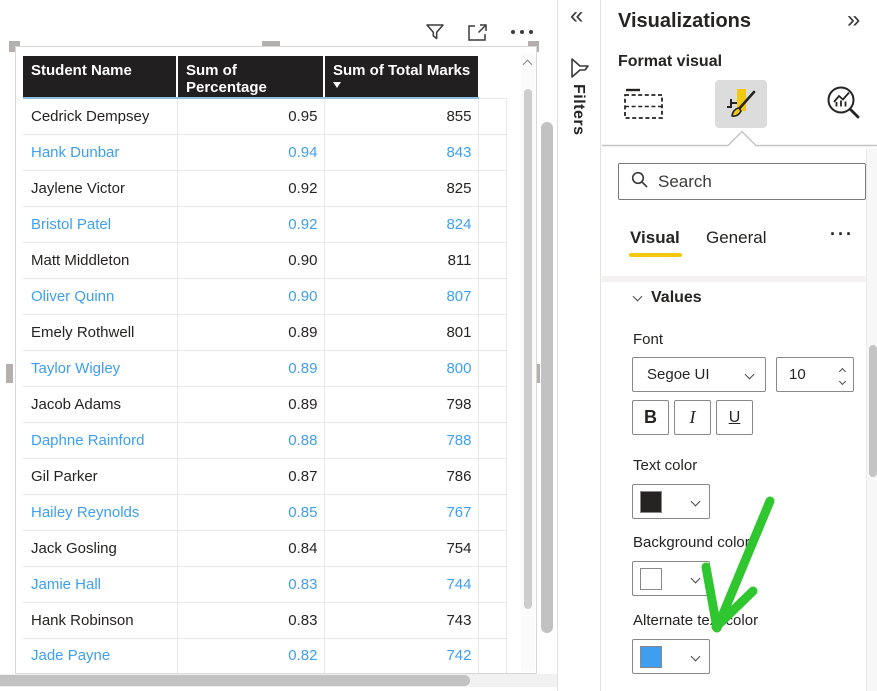 The width and height of the screenshot is (877, 691). Describe the element at coordinates (100, 116) in the screenshot. I see `cell-student-name: Cedrick Dempsey` at that location.